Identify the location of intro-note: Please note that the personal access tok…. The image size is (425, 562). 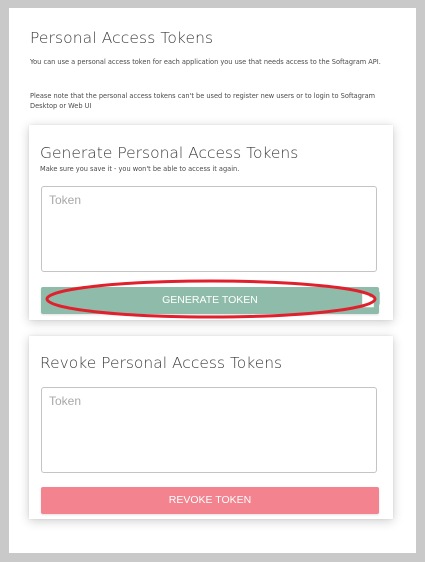
(203, 101).